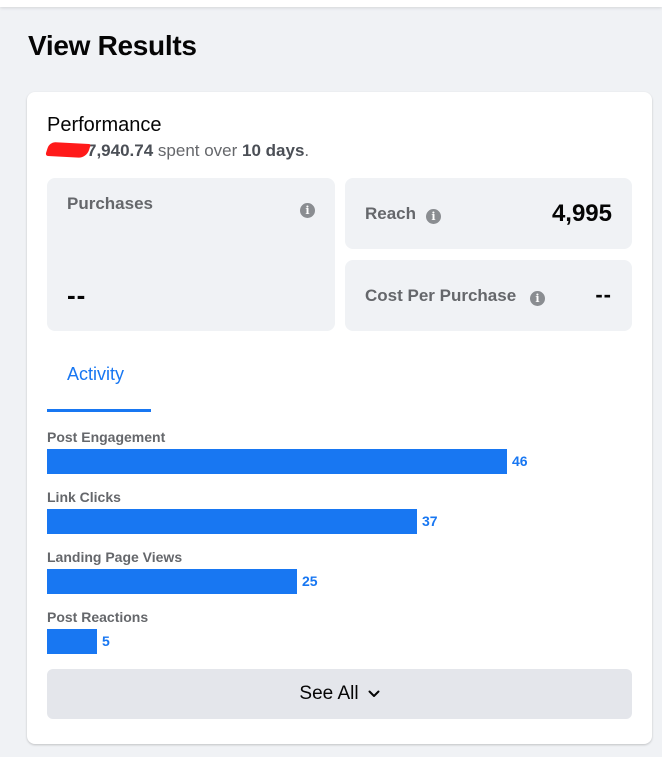 The width and height of the screenshot is (662, 757). I want to click on see-all-button: See All, so click(339, 694).